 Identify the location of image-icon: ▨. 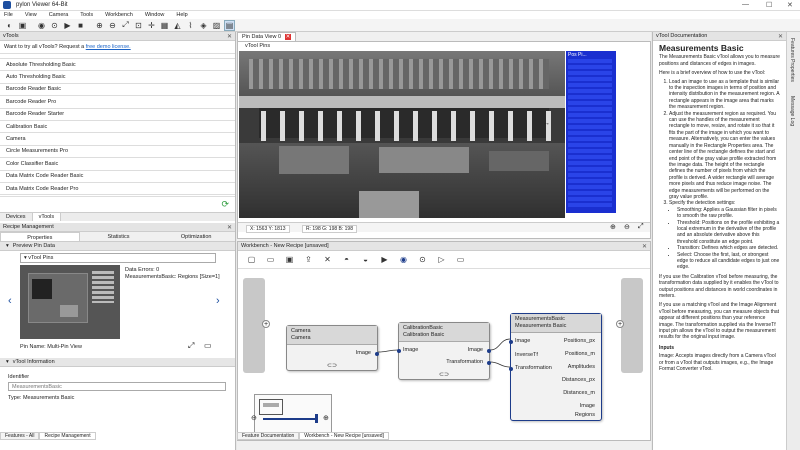
(216, 25).